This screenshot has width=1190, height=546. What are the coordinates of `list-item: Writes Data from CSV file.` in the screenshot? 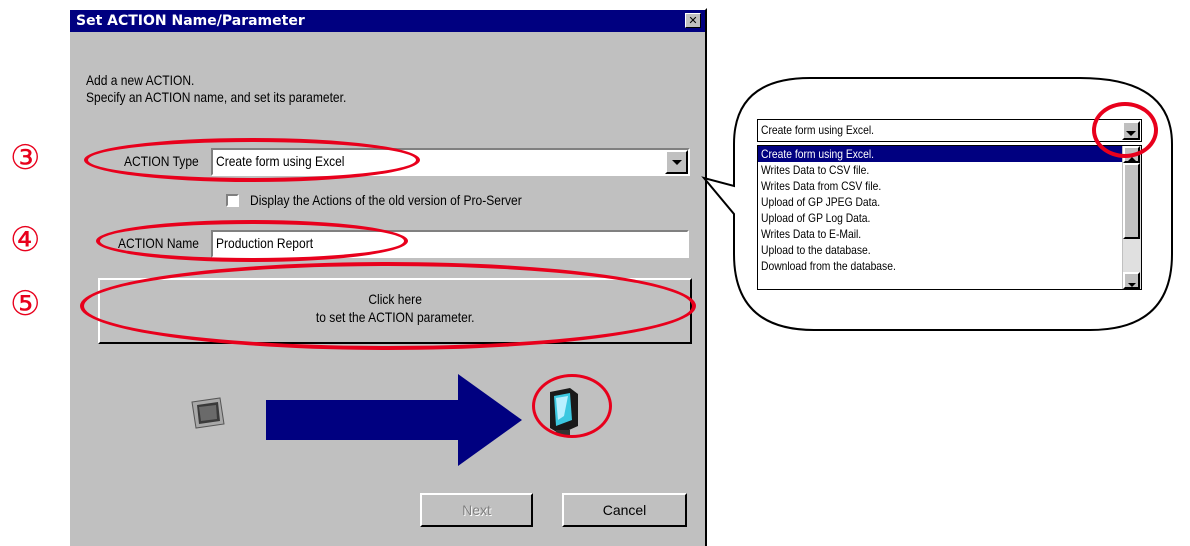 It's located at (941, 186).